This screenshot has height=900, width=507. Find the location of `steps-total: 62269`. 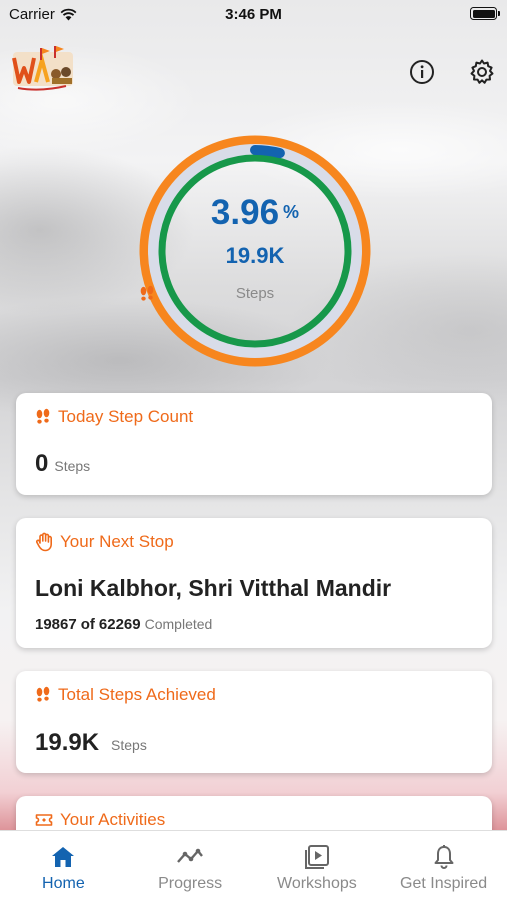

steps-total: 62269 is located at coordinates (119, 624).